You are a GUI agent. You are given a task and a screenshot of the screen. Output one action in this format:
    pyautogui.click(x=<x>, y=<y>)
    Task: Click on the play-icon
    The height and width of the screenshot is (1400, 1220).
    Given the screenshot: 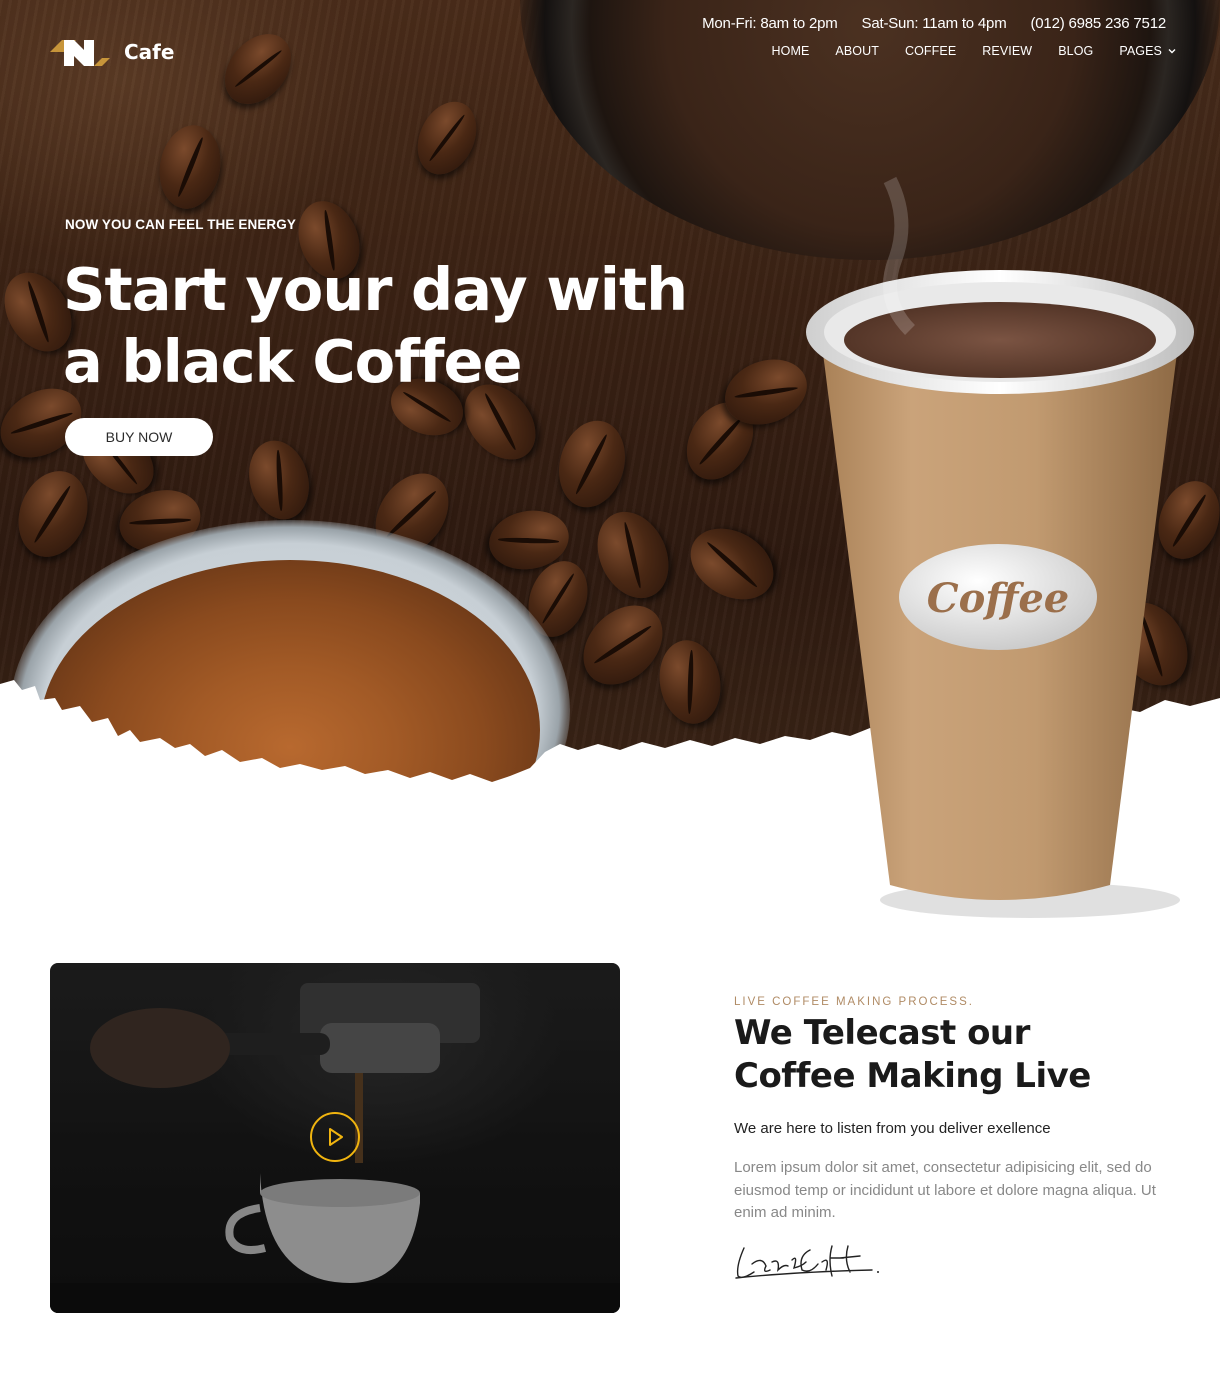 What is the action you would take?
    pyautogui.click(x=336, y=1137)
    